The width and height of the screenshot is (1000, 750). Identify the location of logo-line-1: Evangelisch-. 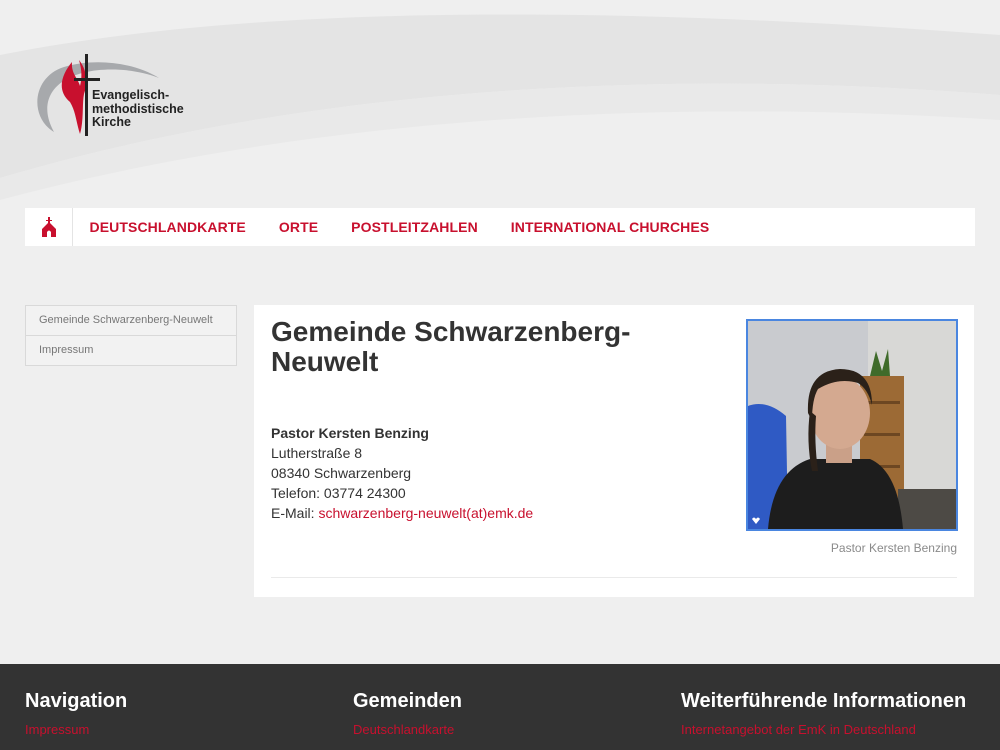
(131, 95).